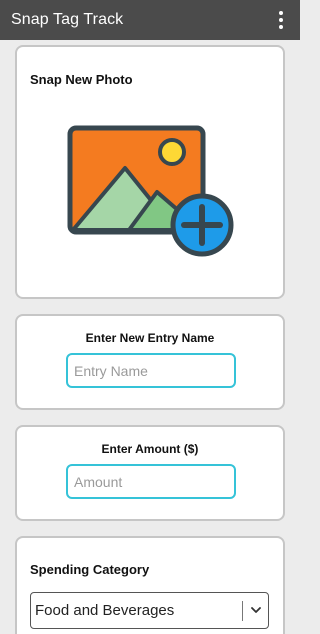 The height and width of the screenshot is (634, 320). I want to click on spending-category-title: Spending Category, so click(90, 569).